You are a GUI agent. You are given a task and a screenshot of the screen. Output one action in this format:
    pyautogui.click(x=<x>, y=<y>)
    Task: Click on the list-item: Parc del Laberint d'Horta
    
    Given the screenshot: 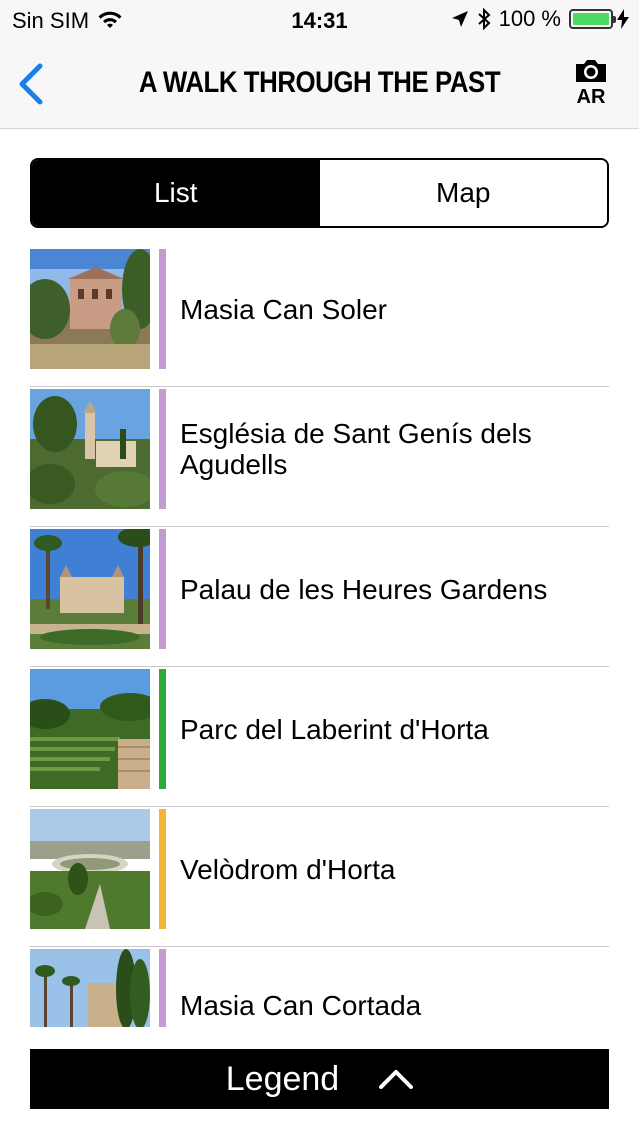 What is the action you would take?
    pyautogui.click(x=319, y=737)
    